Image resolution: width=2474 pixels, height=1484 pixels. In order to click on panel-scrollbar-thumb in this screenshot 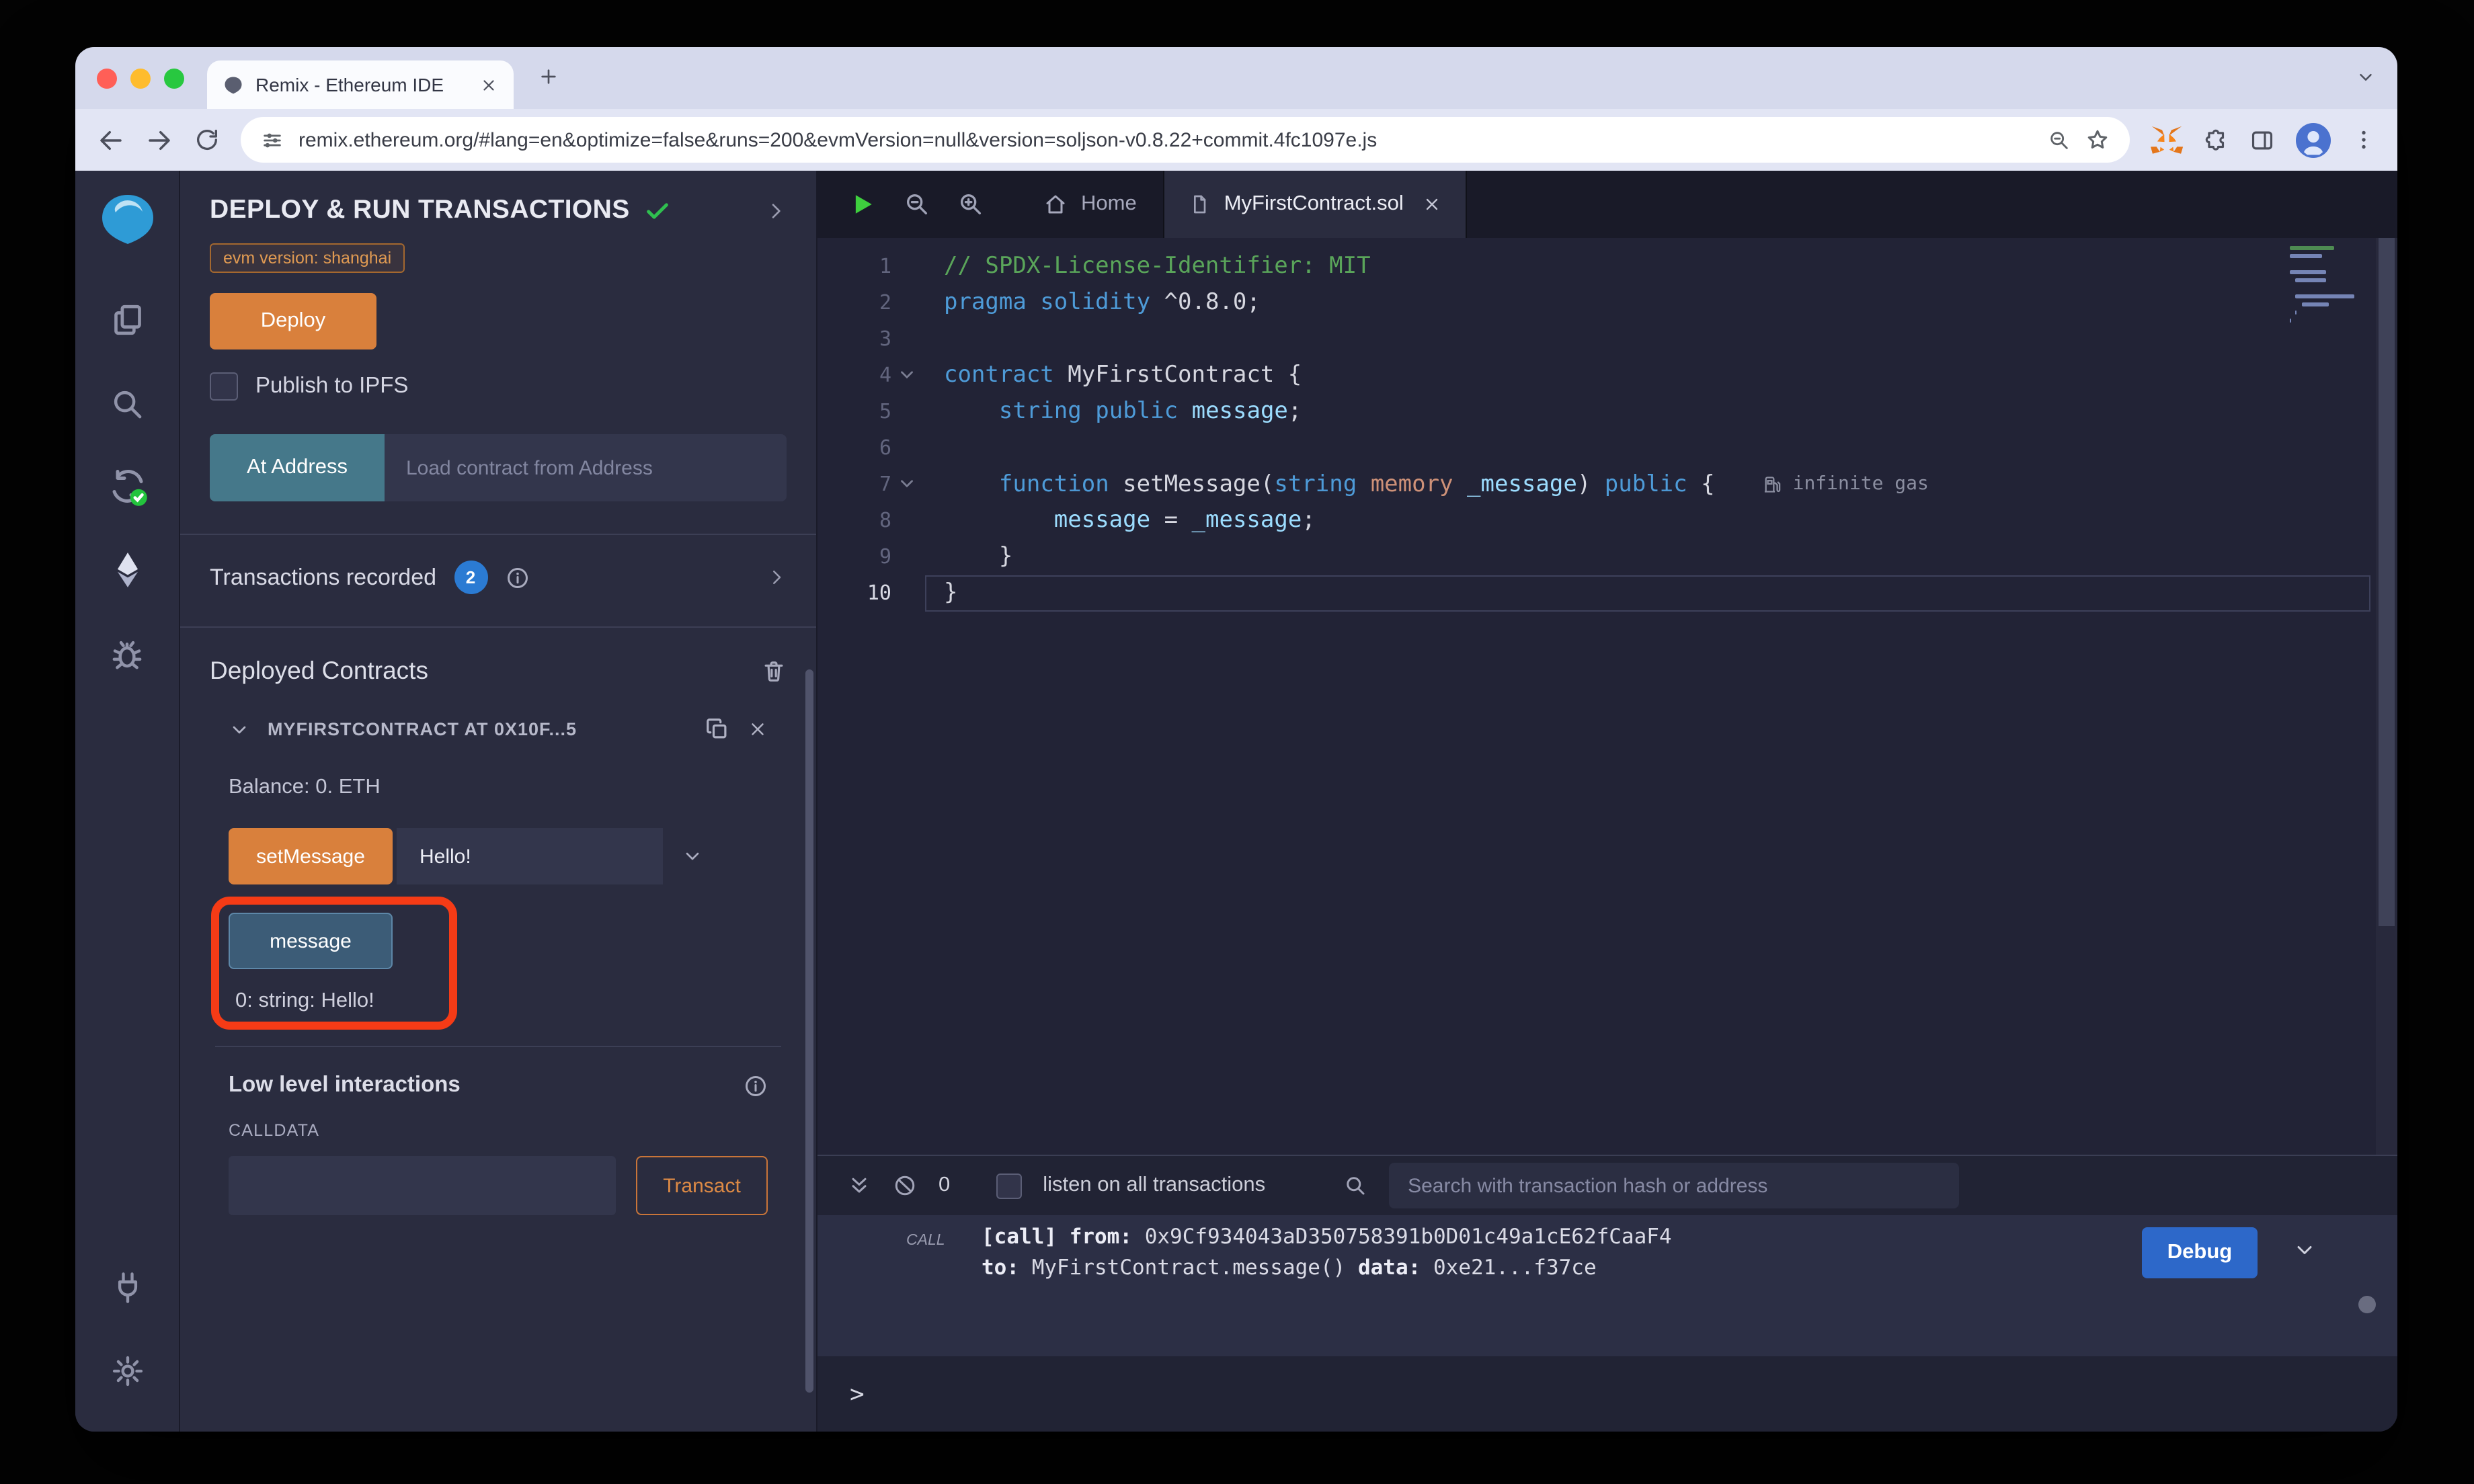, I will do `click(809, 1031)`.